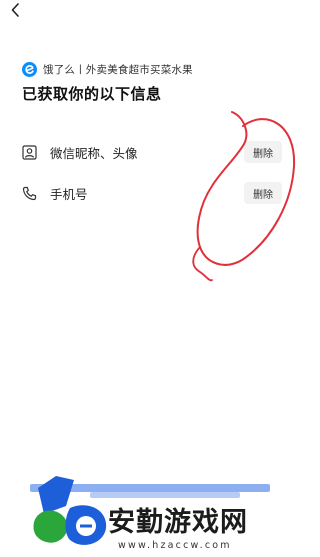 This screenshot has height=557, width=320. I want to click on back-button, so click(16, 10).